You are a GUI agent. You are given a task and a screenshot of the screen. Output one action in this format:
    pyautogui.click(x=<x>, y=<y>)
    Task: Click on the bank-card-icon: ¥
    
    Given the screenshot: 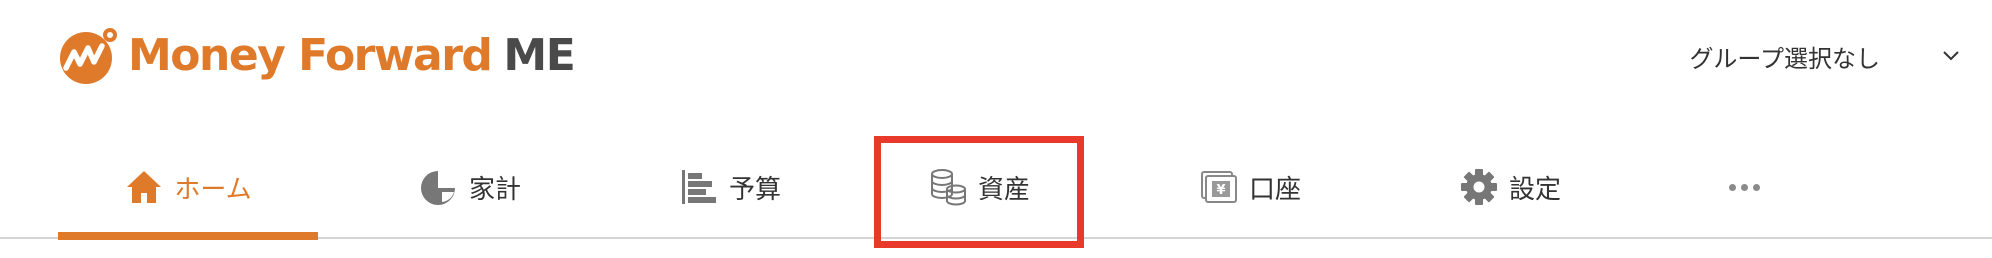 What is the action you would take?
    pyautogui.click(x=1218, y=187)
    